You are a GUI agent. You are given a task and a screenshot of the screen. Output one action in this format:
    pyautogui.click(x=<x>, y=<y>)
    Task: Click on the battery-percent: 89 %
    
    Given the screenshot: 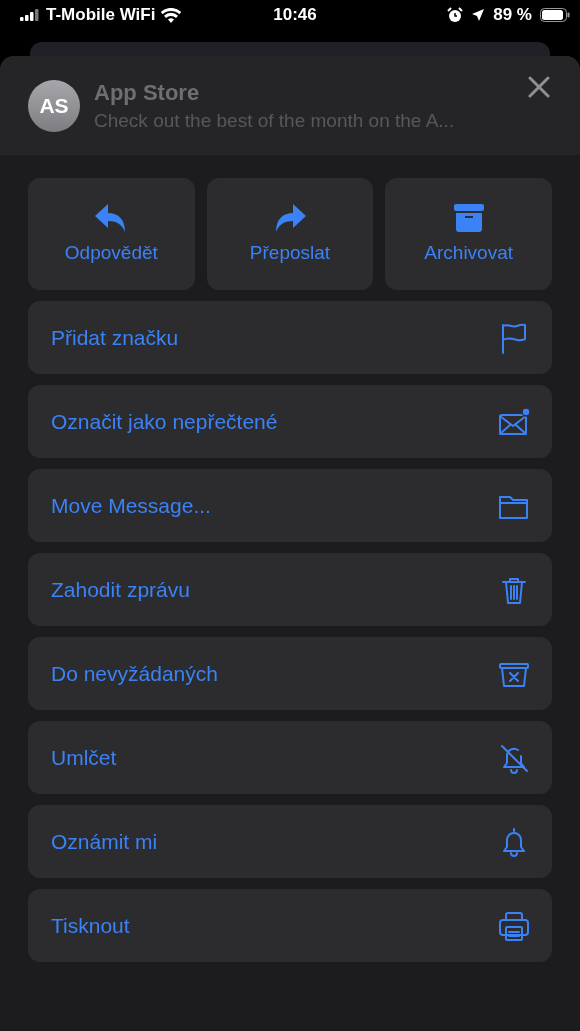 What is the action you would take?
    pyautogui.click(x=512, y=15)
    